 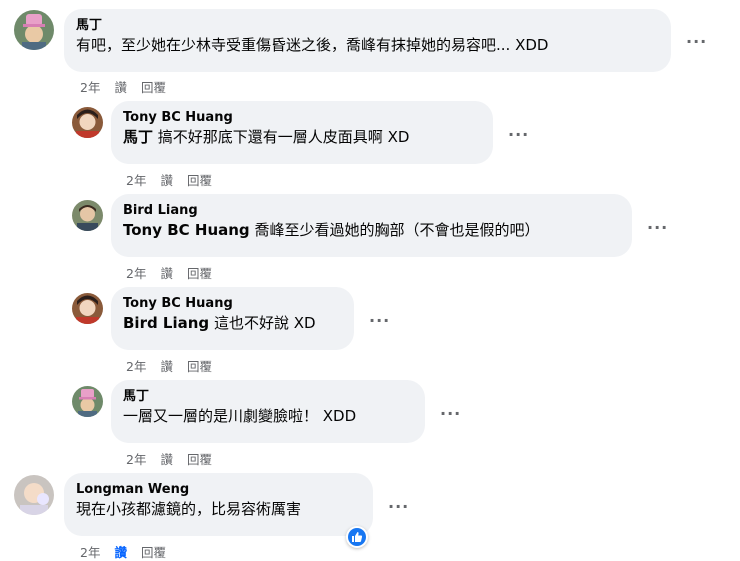 I want to click on comment-author: Bird Liang, so click(x=371, y=210).